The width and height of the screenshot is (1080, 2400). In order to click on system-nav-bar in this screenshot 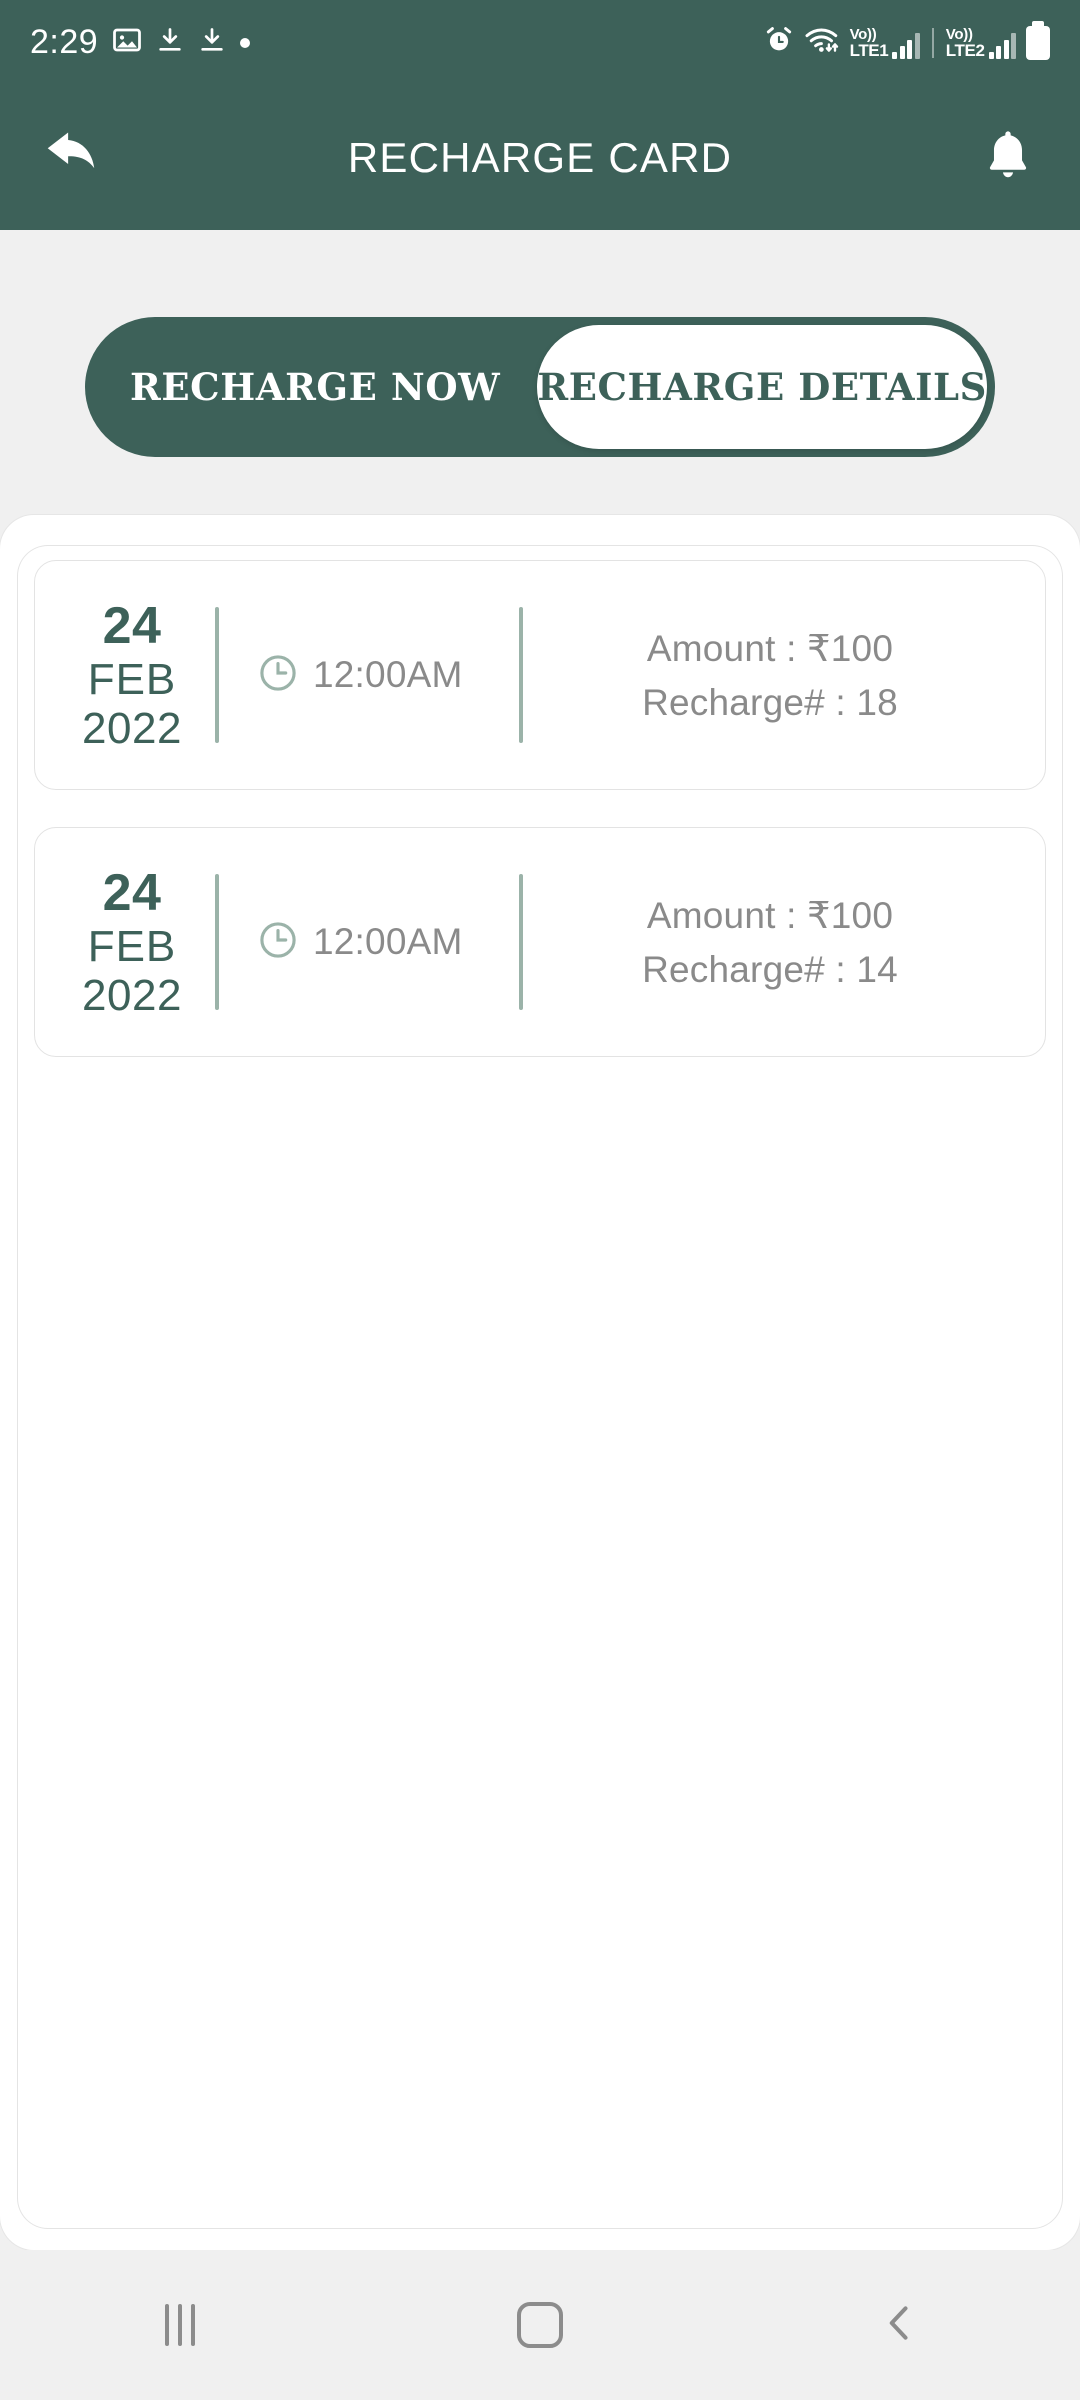, I will do `click(540, 2325)`.